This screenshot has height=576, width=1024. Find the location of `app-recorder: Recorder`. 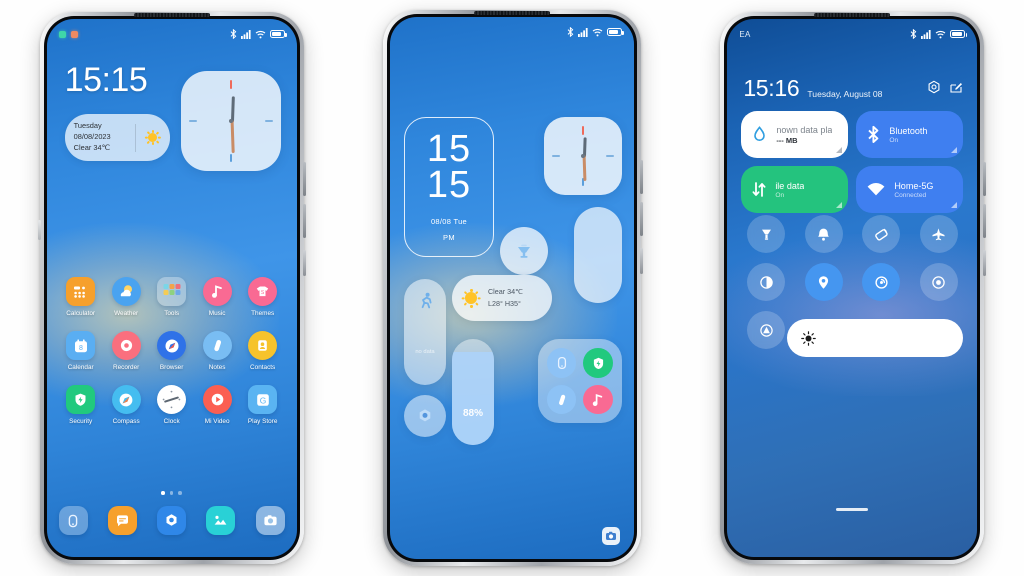

app-recorder: Recorder is located at coordinates (126, 351).